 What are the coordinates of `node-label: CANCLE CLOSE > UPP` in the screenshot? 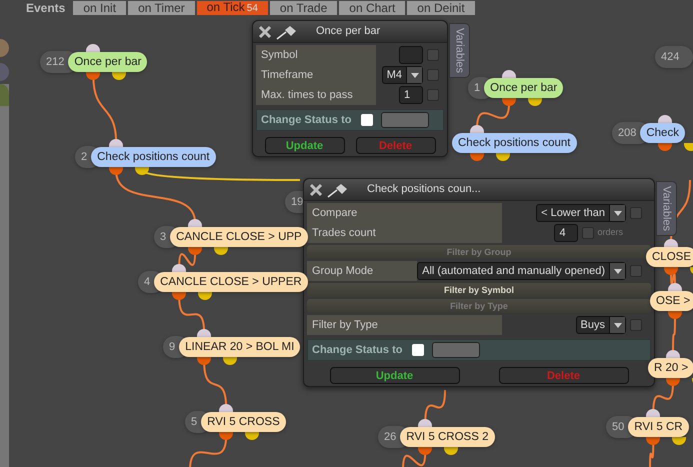 It's located at (239, 237).